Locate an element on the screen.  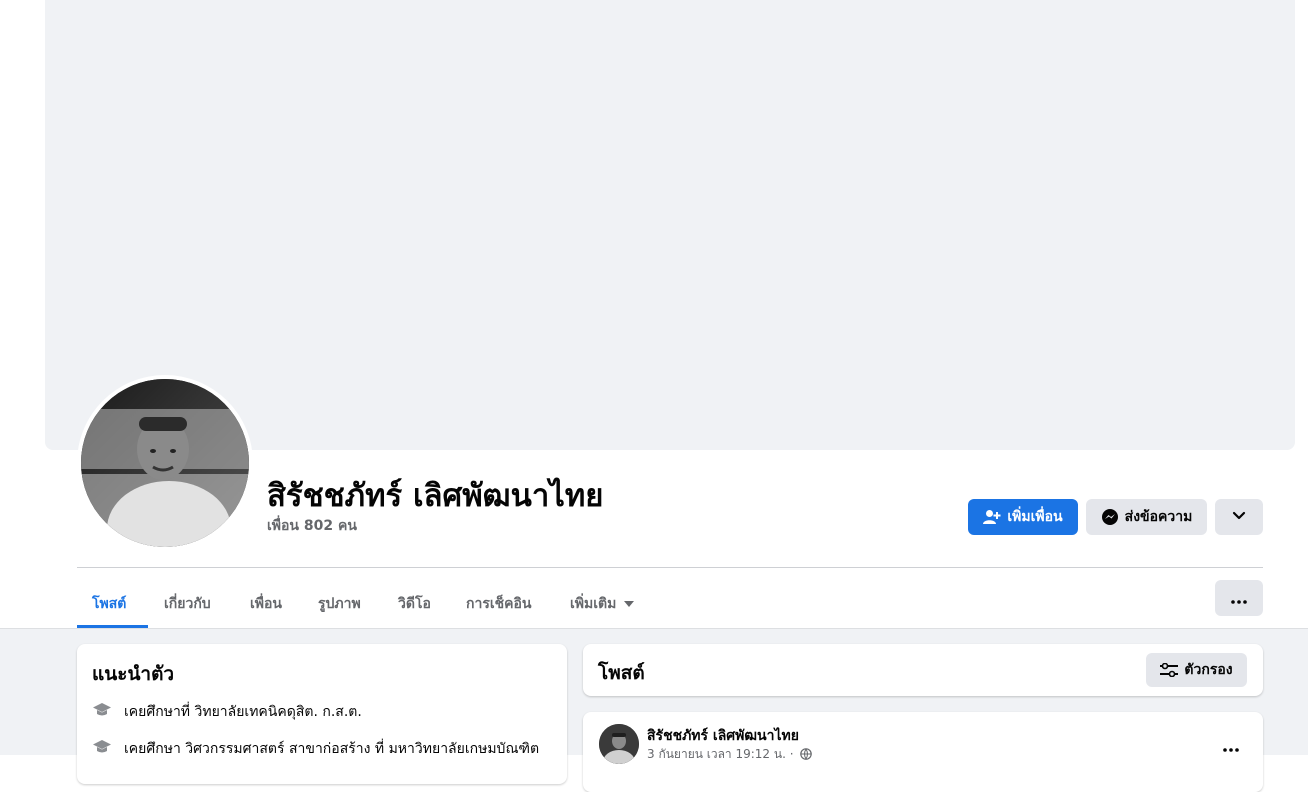
chevron-down-icon is located at coordinates (1239, 517).